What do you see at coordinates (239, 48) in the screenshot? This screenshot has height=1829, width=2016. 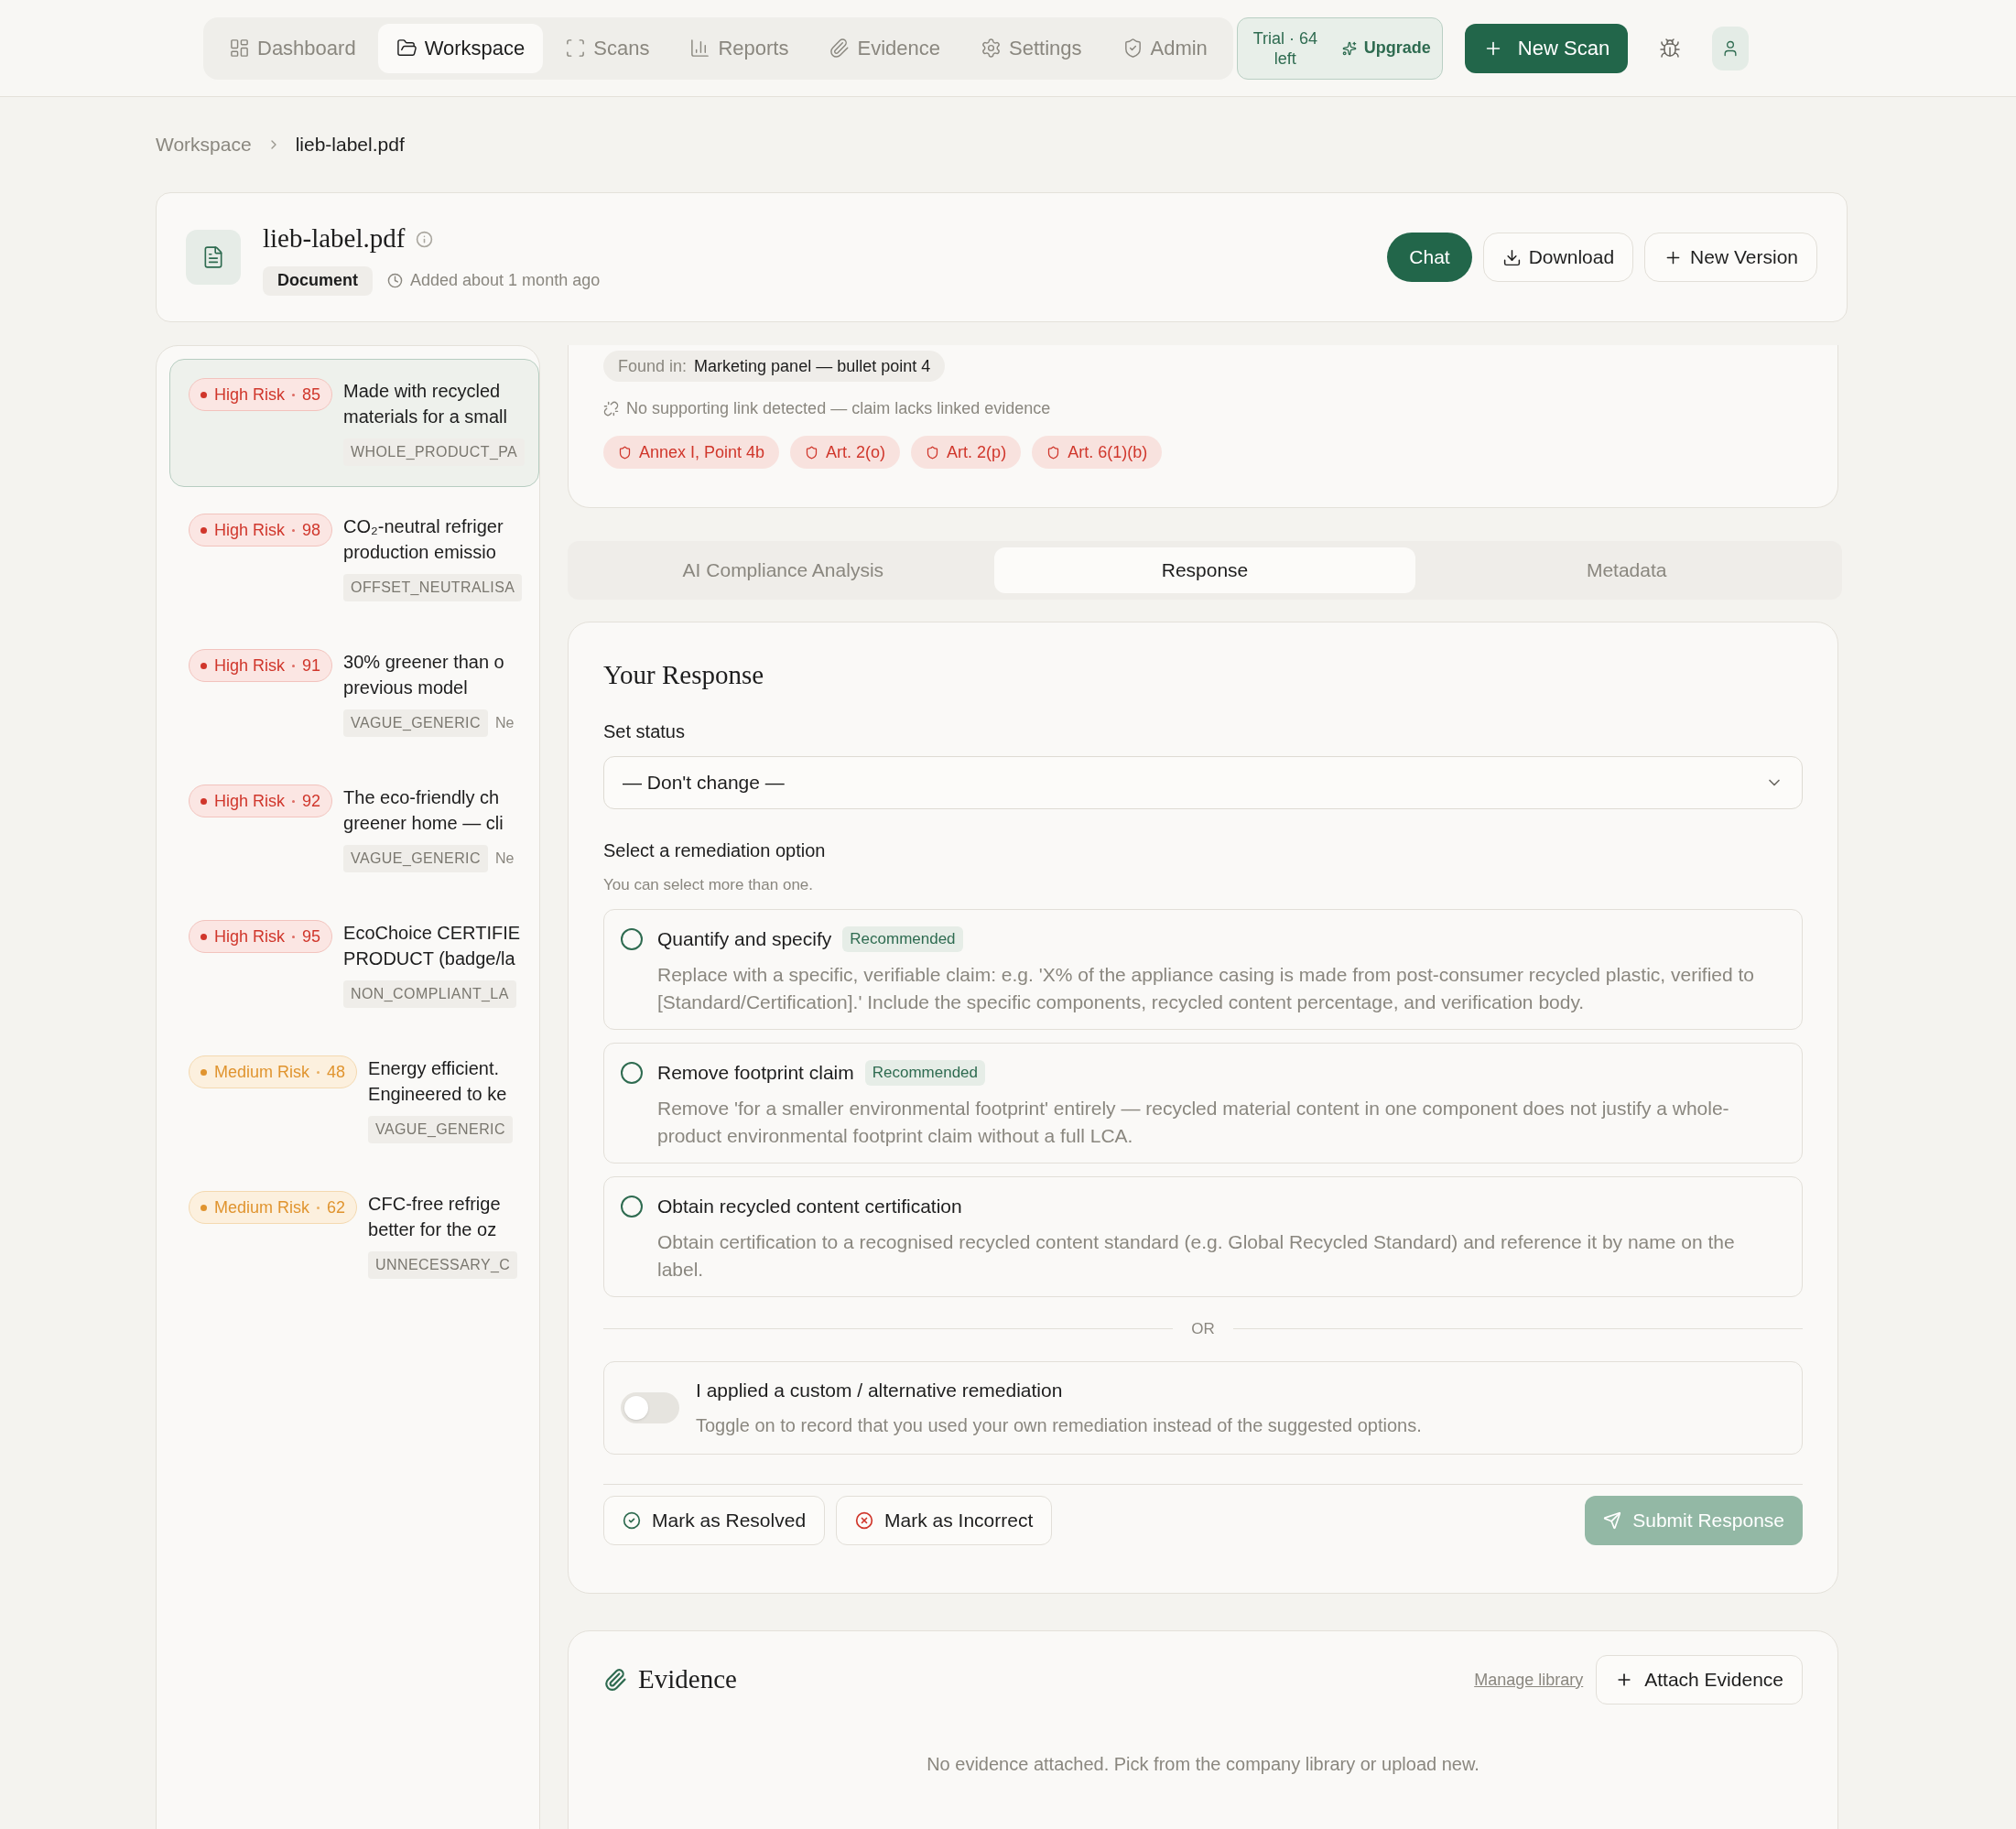 I see `dashboard-grid-icon` at bounding box center [239, 48].